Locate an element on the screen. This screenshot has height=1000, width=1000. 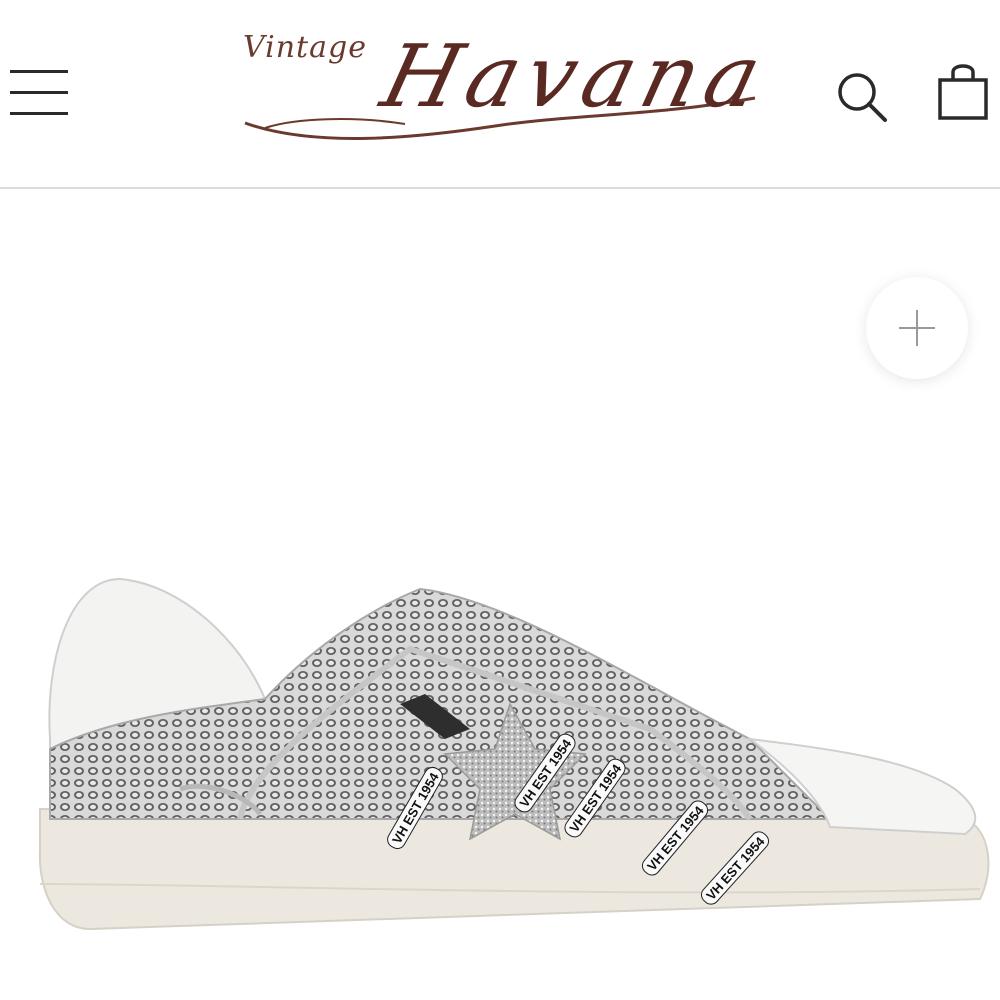
search-icon is located at coordinates (861, 96).